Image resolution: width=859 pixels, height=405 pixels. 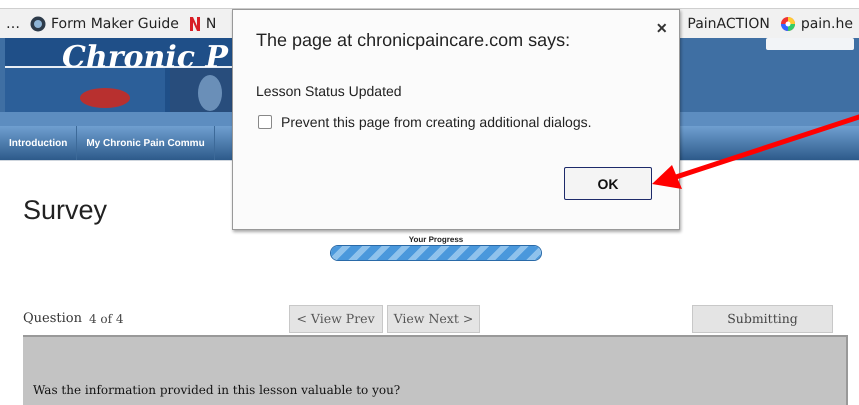 What do you see at coordinates (38, 24) in the screenshot?
I see `globe-icon` at bounding box center [38, 24].